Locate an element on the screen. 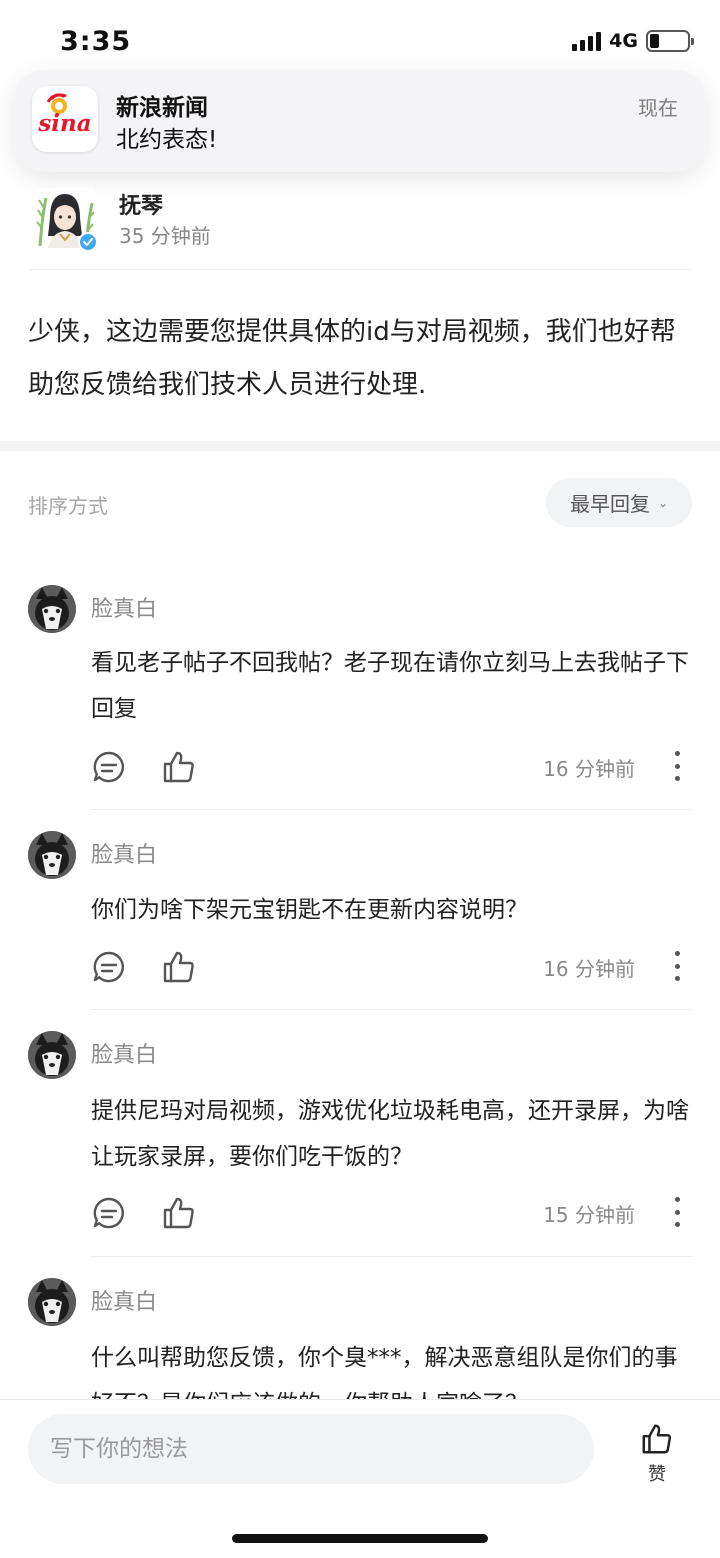 Image resolution: width=720 pixels, height=1558 pixels. comment-item: 脸真白 你们为啥下架元宝钥匙不在更新内容说明？ 16 分钟前 is located at coordinates (360, 921).